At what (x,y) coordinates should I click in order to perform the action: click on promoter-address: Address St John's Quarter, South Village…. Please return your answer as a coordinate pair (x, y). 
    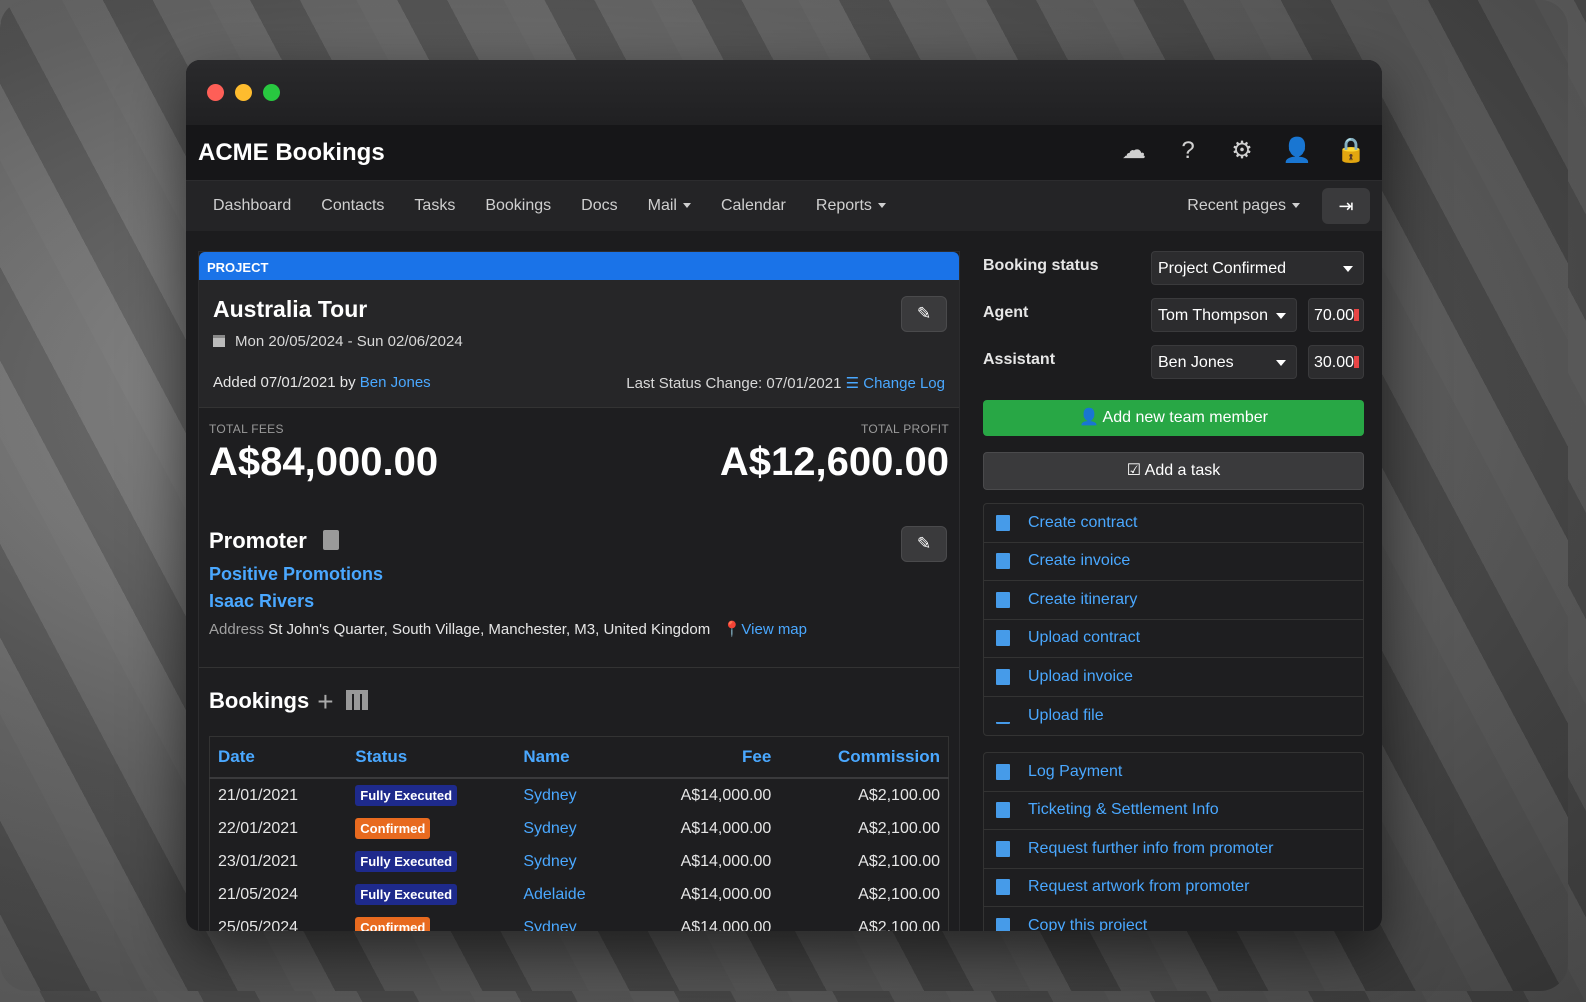
    Looking at the image, I should click on (579, 629).